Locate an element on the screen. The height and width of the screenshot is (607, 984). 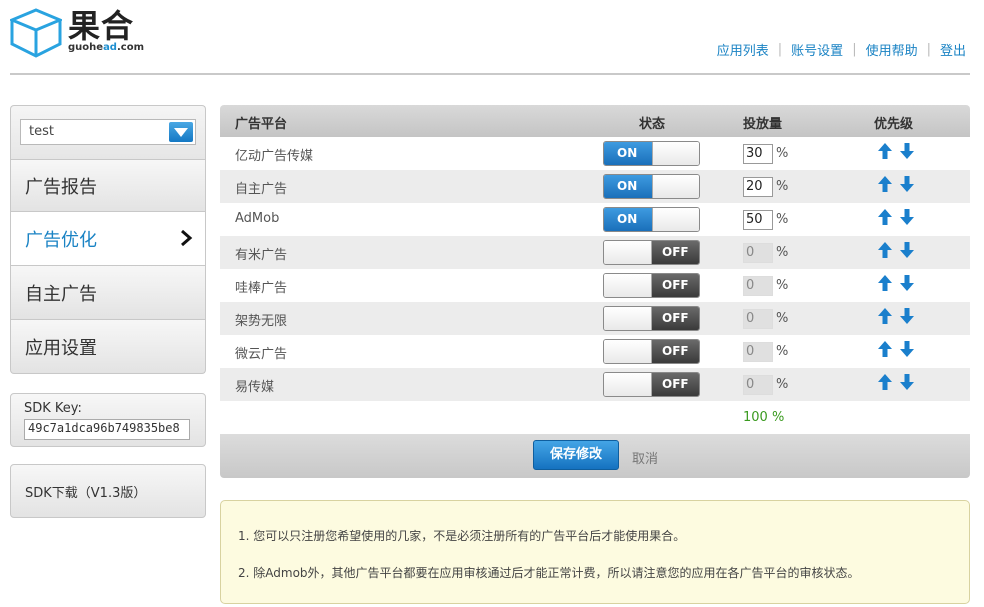
nav-help: 使用帮助 is located at coordinates (892, 49).